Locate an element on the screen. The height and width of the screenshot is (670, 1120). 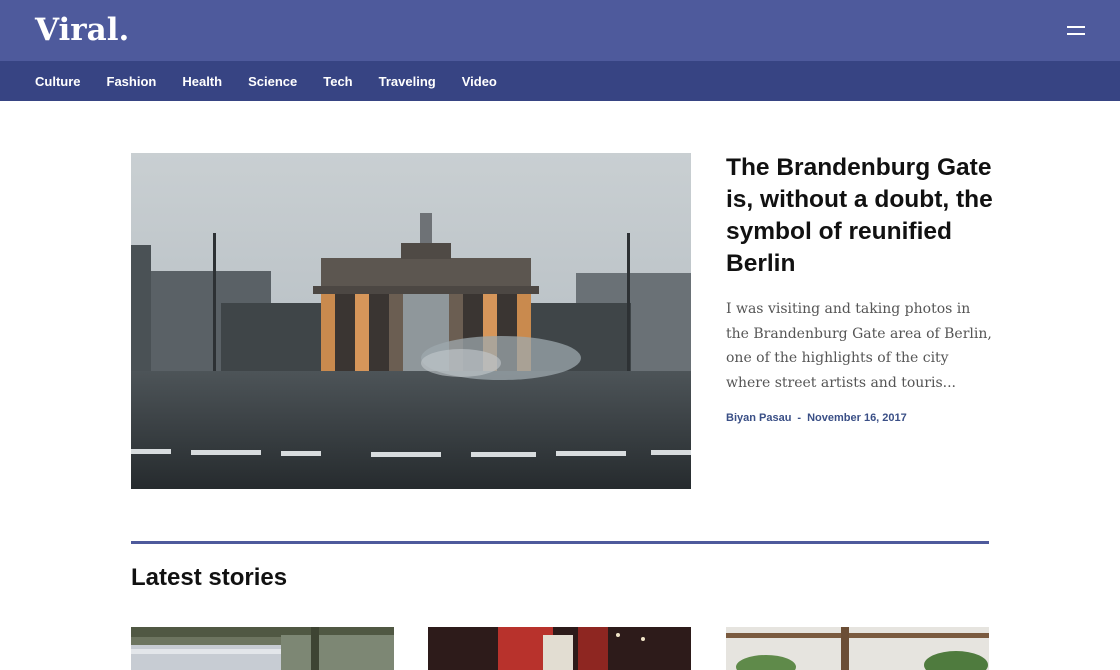
menu-line-bottom is located at coordinates (1076, 34).